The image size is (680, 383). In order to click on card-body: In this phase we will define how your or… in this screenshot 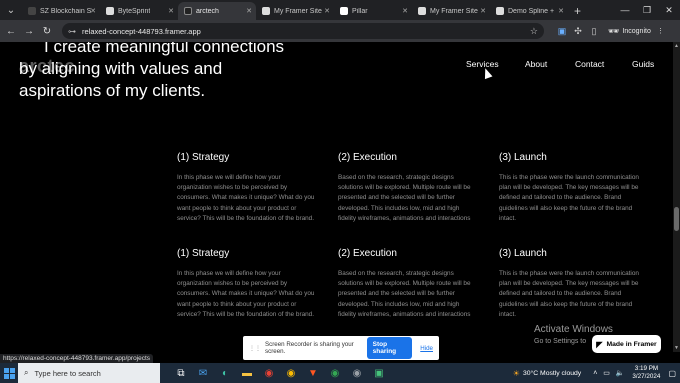, I will do `click(246, 198)`.